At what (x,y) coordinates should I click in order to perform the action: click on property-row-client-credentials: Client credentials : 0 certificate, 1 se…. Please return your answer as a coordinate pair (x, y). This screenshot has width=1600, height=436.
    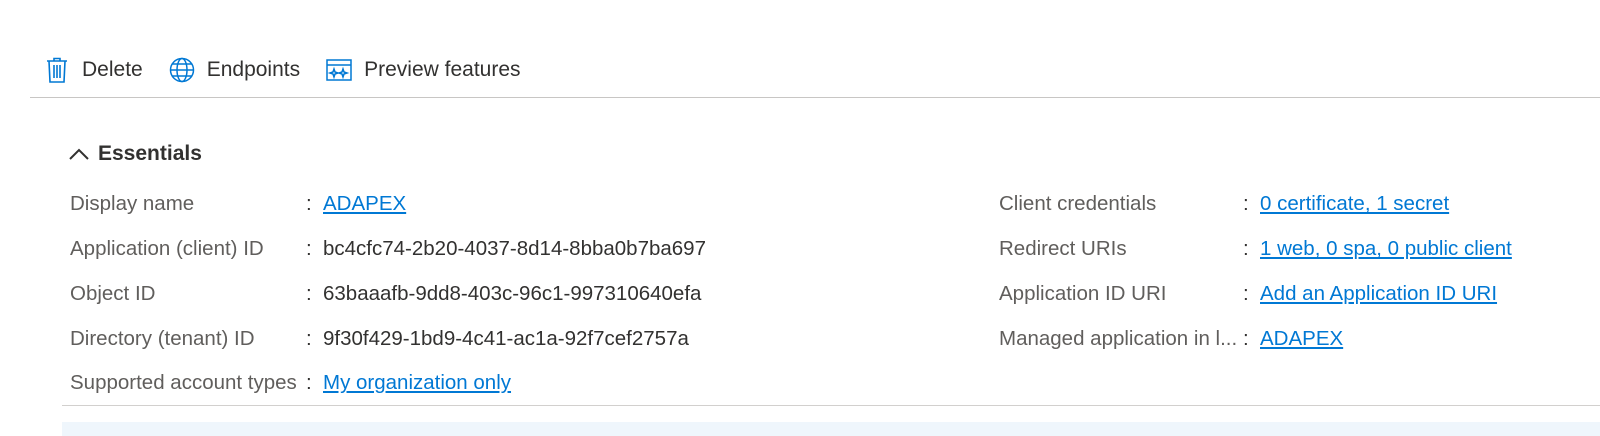
    Looking at the image, I should click on (1299, 204).